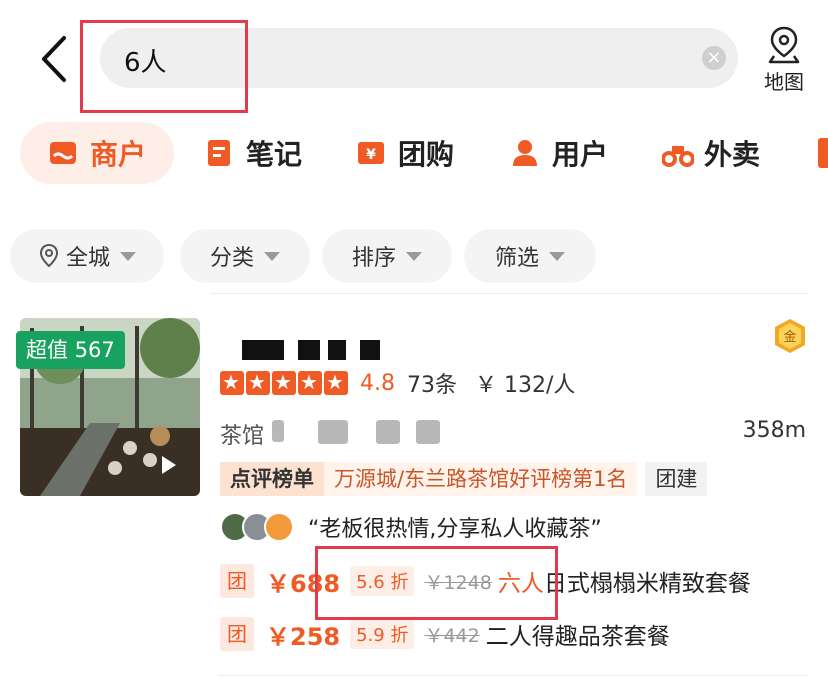  Describe the element at coordinates (426, 154) in the screenshot. I see `tab-label: 团购` at that location.